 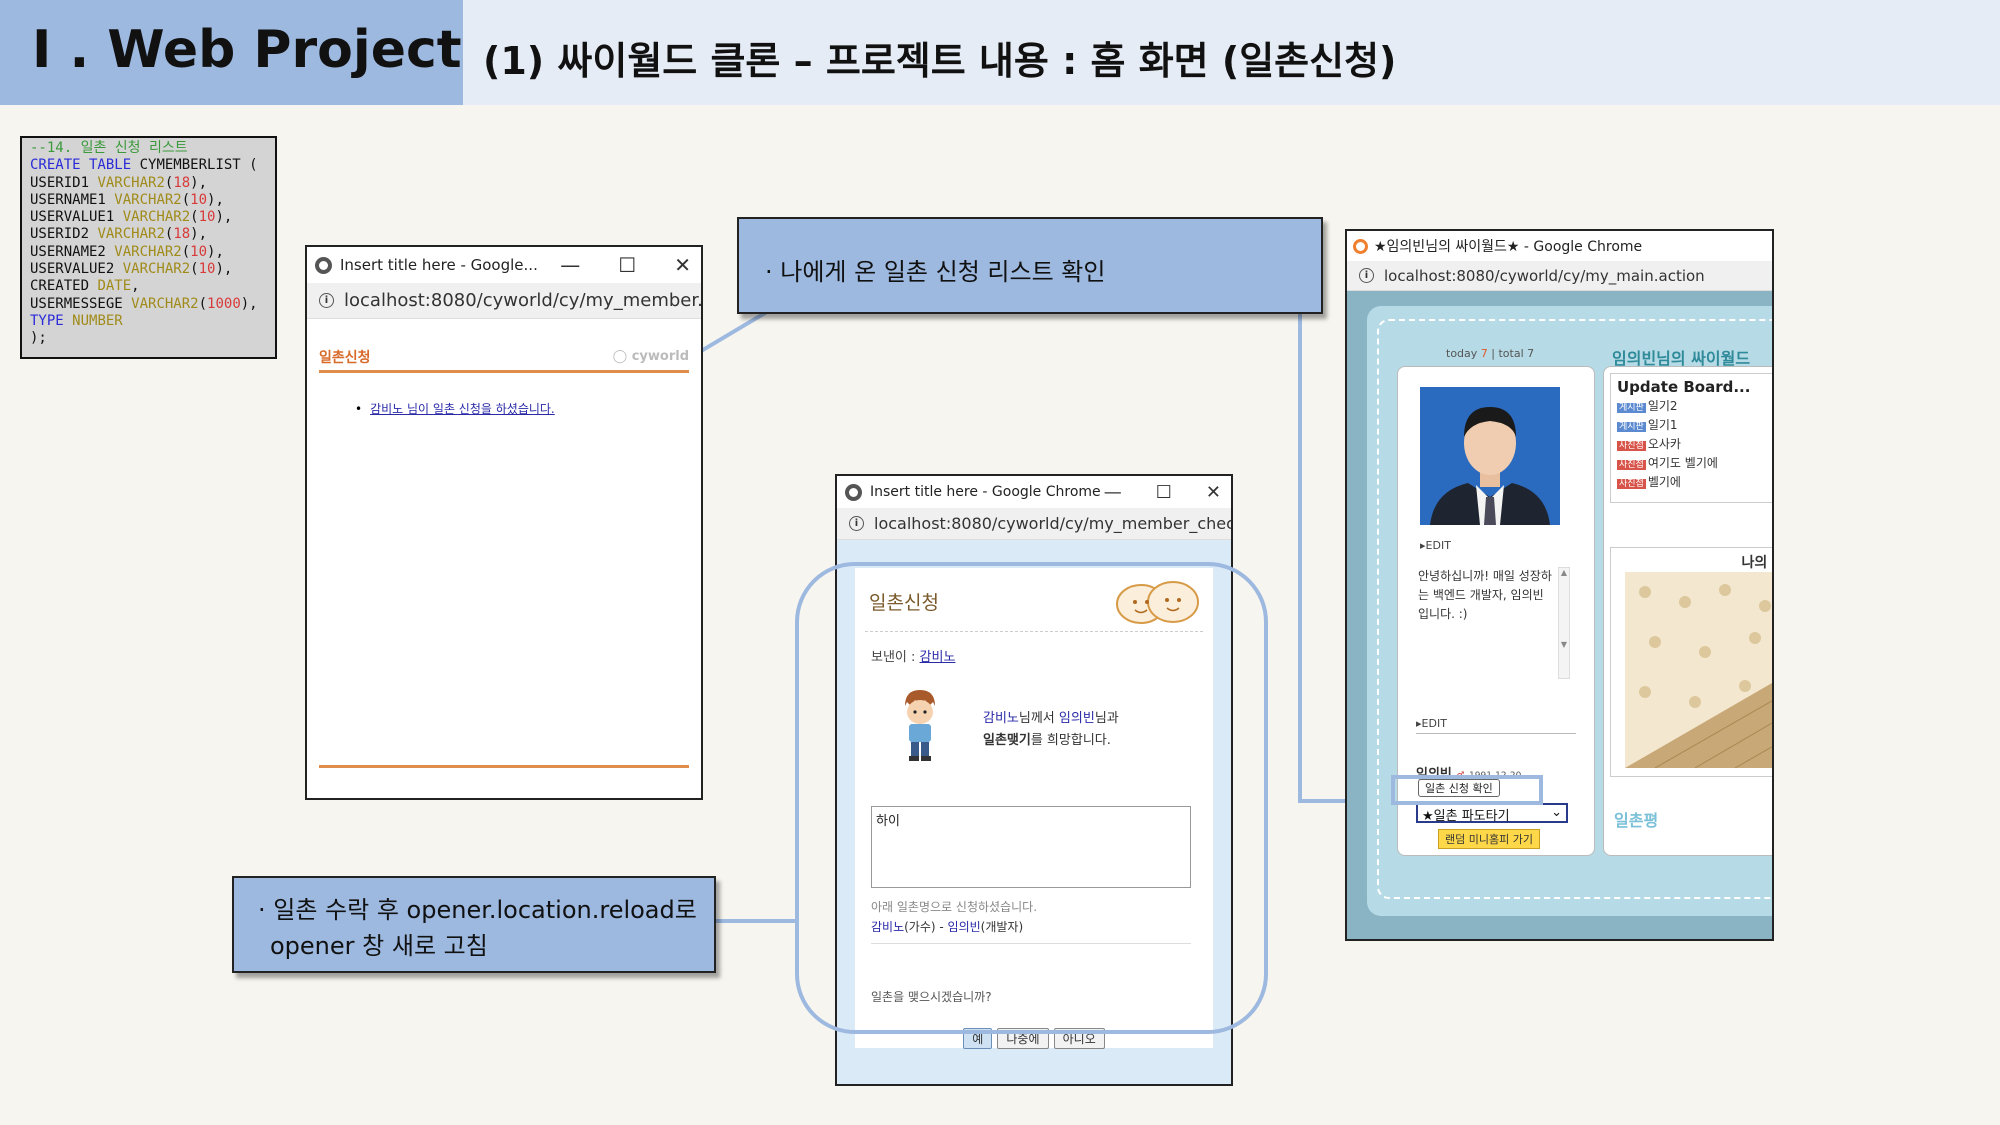 I want to click on room-title: 나의 미, so click(x=1756, y=563).